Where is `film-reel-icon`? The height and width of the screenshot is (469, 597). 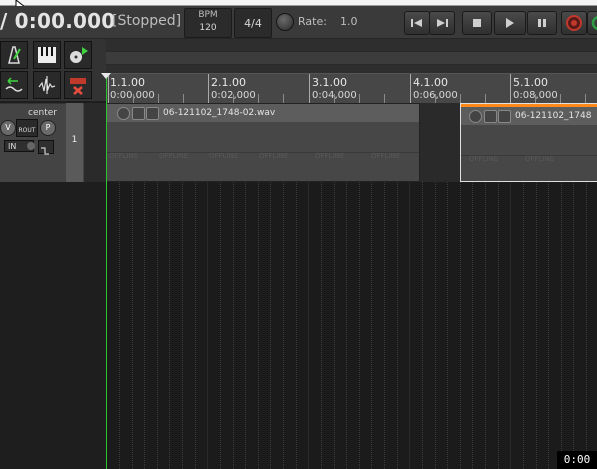
film-reel-icon is located at coordinates (79, 55).